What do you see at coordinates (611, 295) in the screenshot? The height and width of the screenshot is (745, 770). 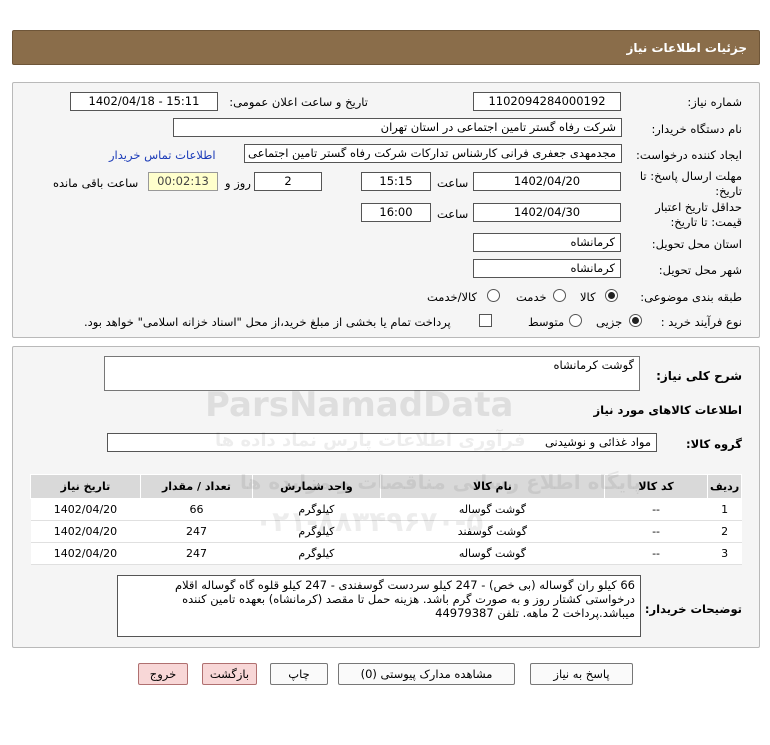 I see `category-radio-goods` at bounding box center [611, 295].